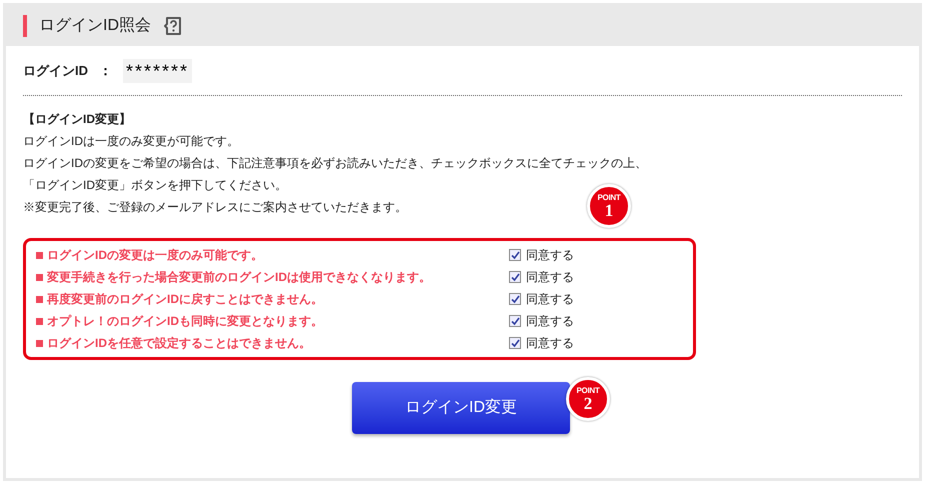  Describe the element at coordinates (179, 343) in the screenshot. I see `agreement-text: ログインIDを任意で設定することはできません。` at that location.